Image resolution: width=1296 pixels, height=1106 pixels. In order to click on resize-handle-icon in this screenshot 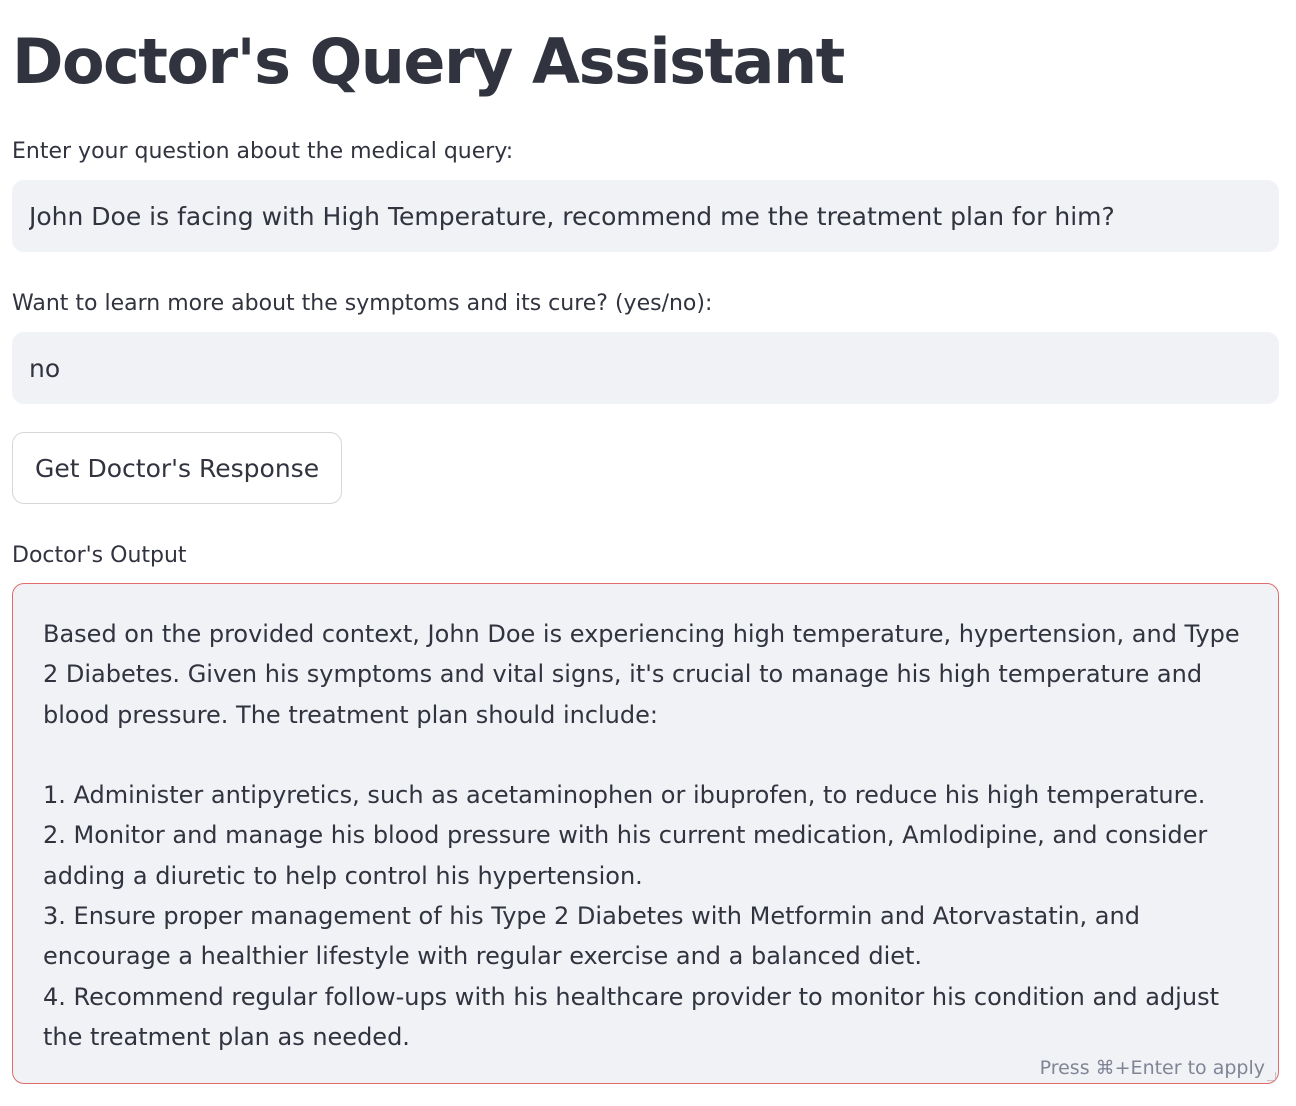, I will do `click(1271, 1076)`.